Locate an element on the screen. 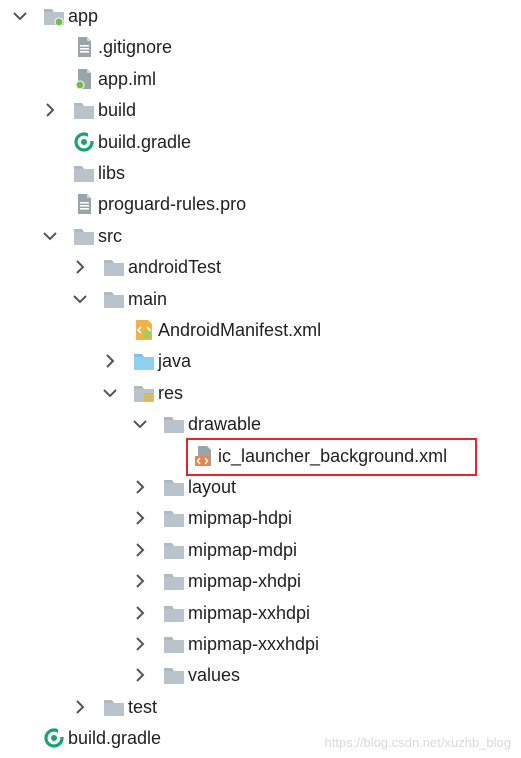 The image size is (521, 758). watermark-text: https://blog.csdn.net/xuzhb_blog is located at coordinates (417, 742).